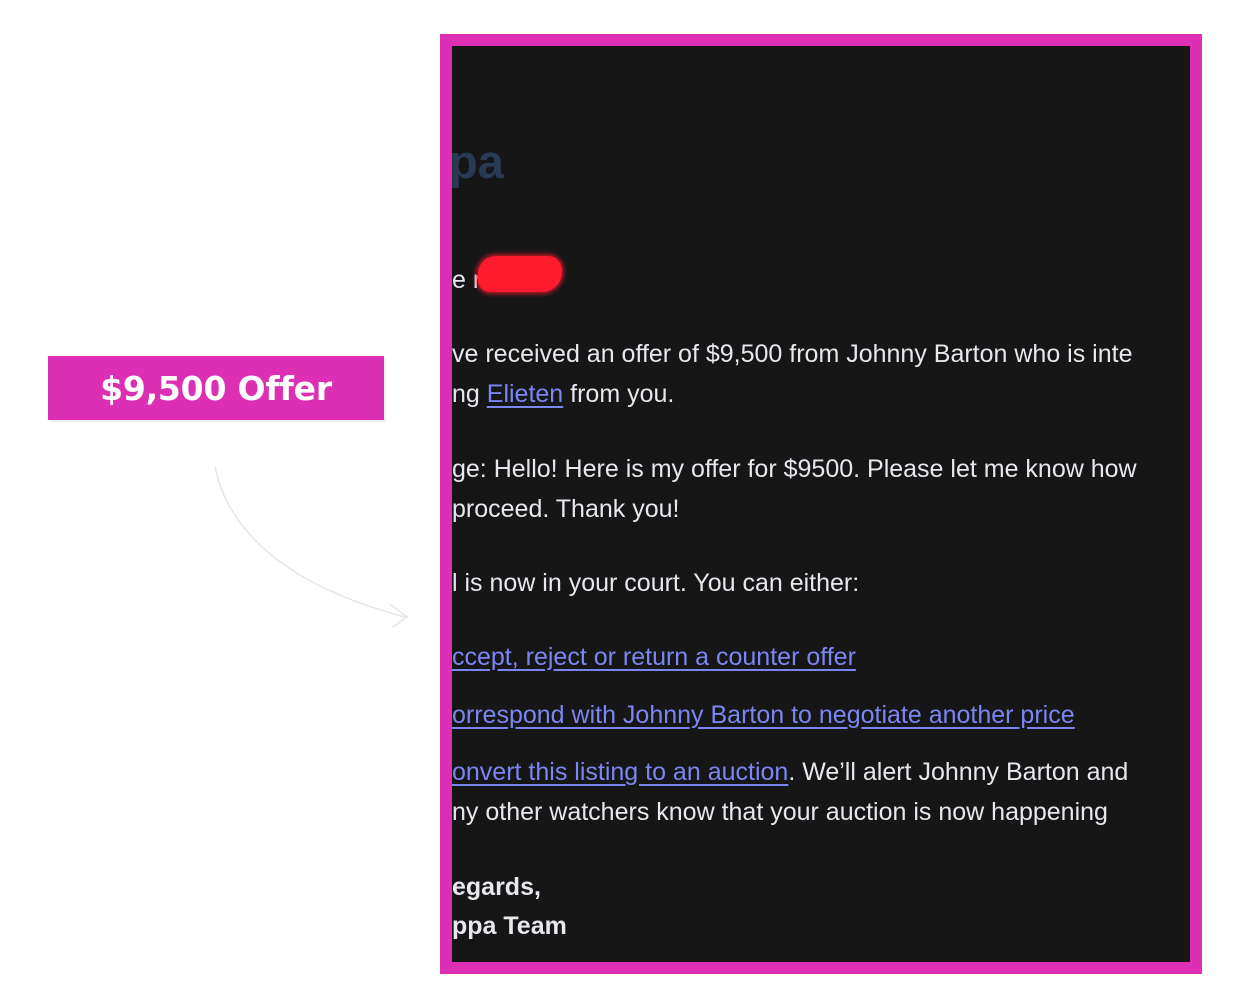  I want to click on offer-text-line-2: ng Elieten from you., so click(563, 394).